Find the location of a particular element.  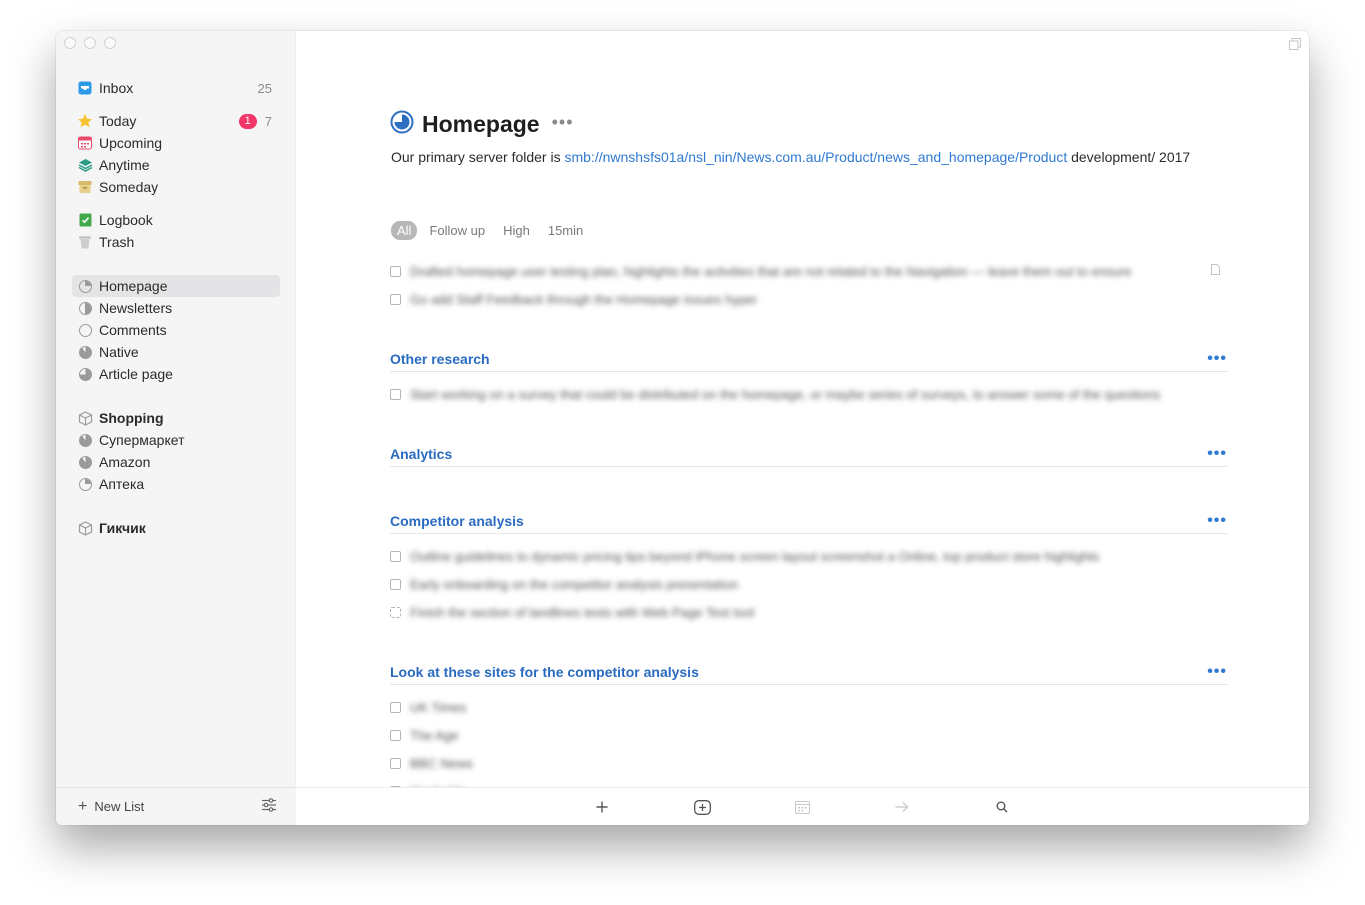

today-counts: 1 7 is located at coordinates (255, 121).